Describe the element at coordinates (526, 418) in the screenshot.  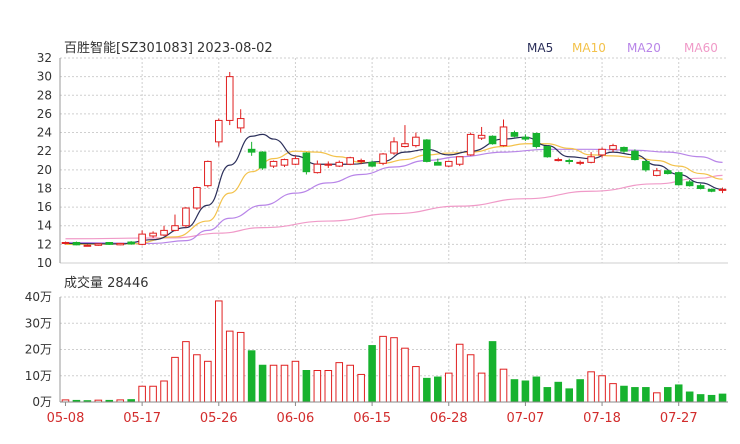
I see `x-tick-label: 07-07` at that location.